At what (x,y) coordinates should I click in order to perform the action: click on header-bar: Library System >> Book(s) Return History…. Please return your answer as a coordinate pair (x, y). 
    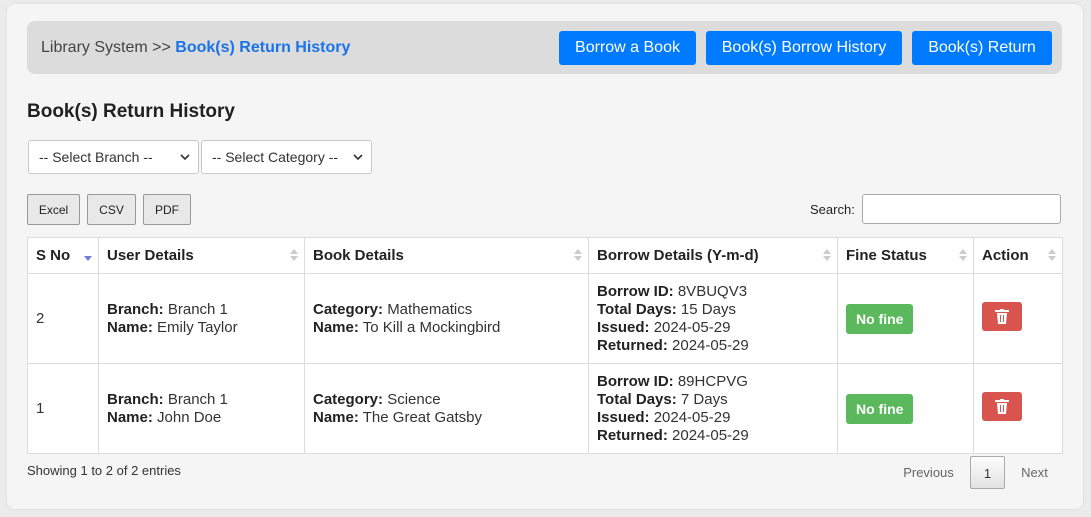
    Looking at the image, I should click on (544, 47).